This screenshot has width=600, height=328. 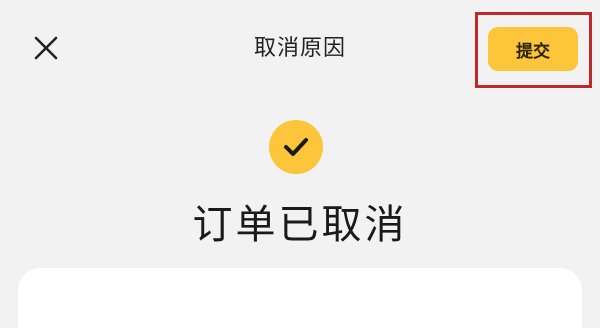 I want to click on close-button, so click(x=46, y=48).